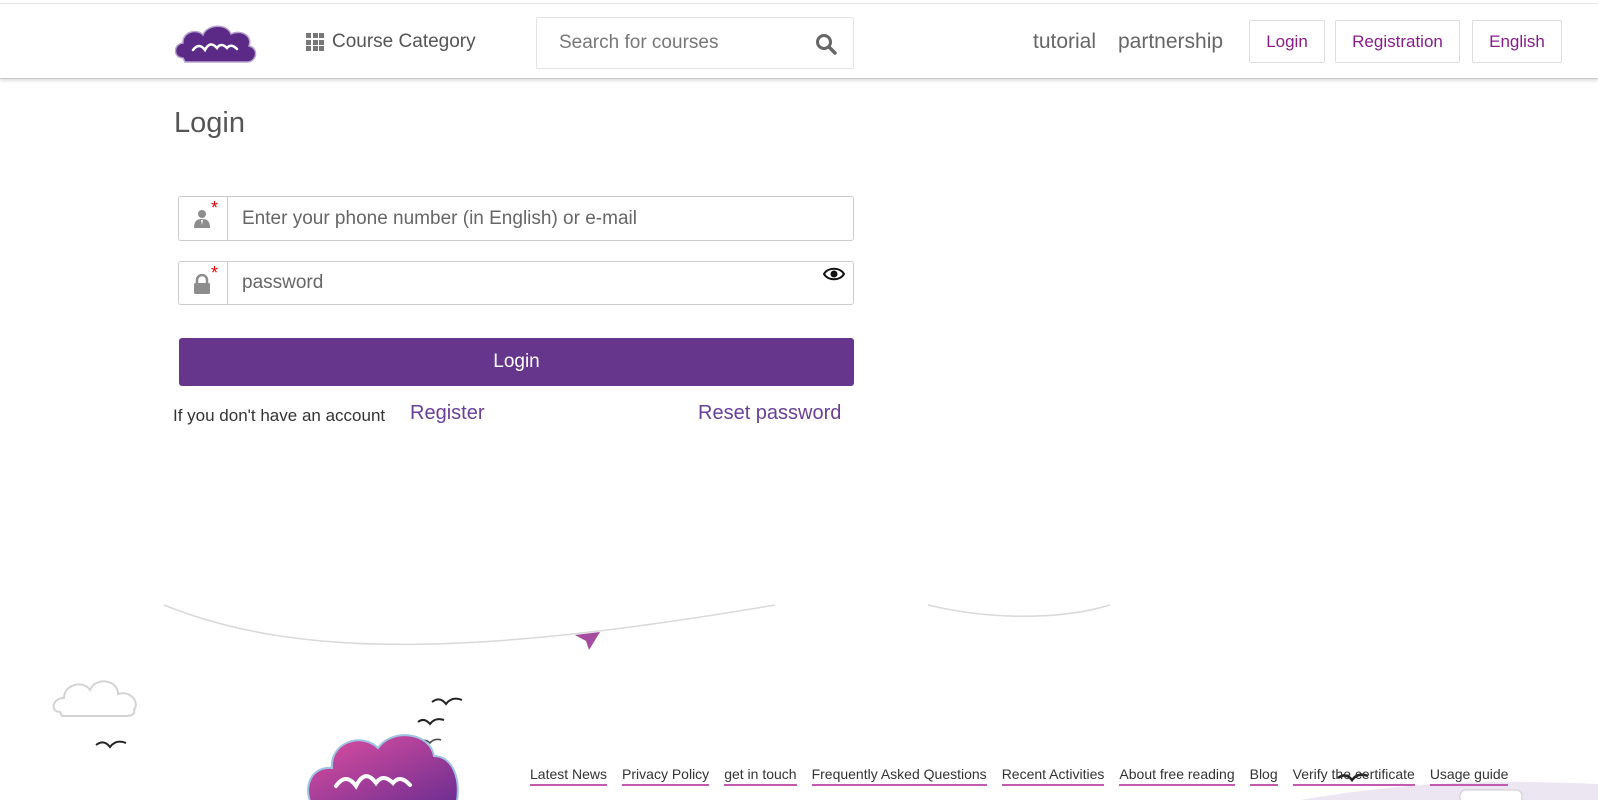  I want to click on cloud-icon, so click(94, 698).